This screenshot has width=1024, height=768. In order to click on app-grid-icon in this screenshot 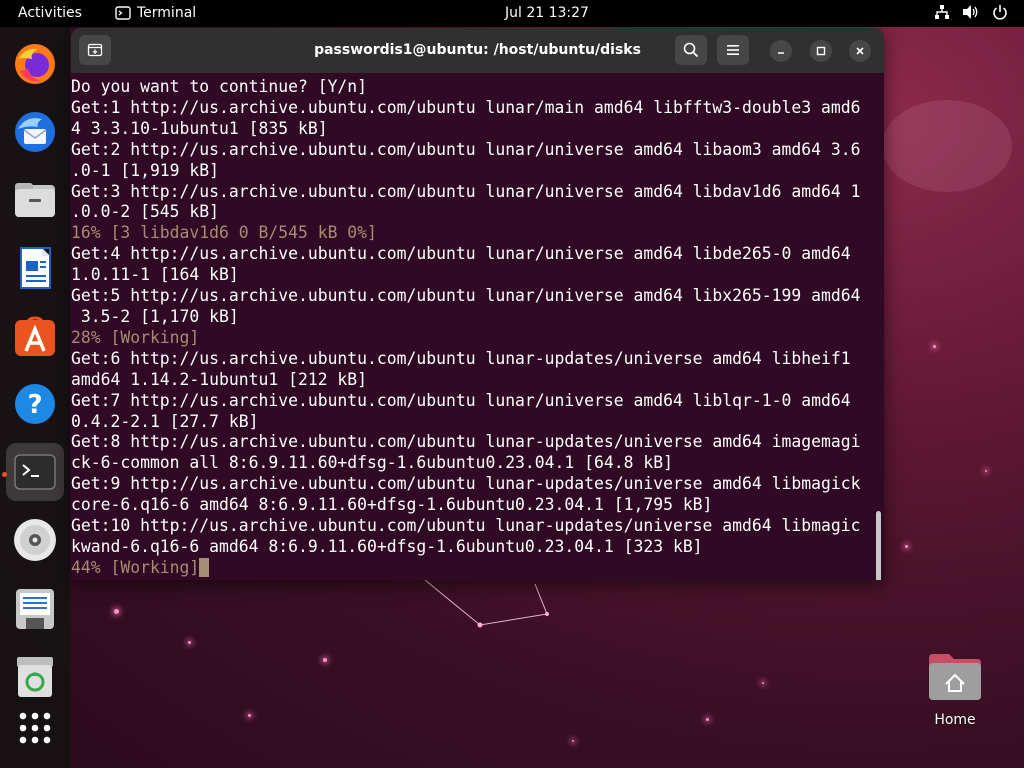, I will do `click(35, 728)`.